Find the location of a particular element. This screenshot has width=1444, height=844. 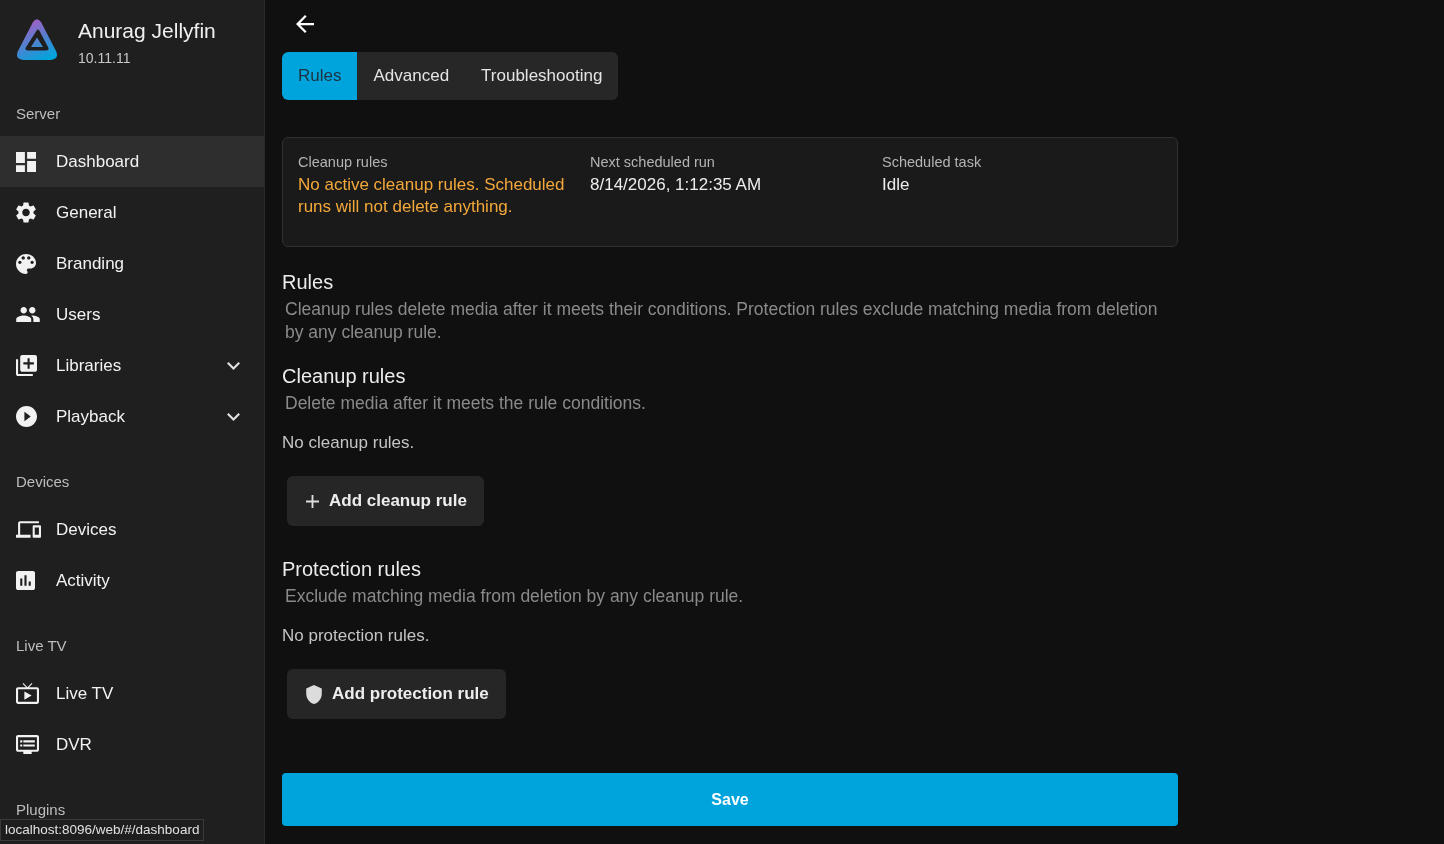

sidebar-item: Activity is located at coordinates (132, 580).